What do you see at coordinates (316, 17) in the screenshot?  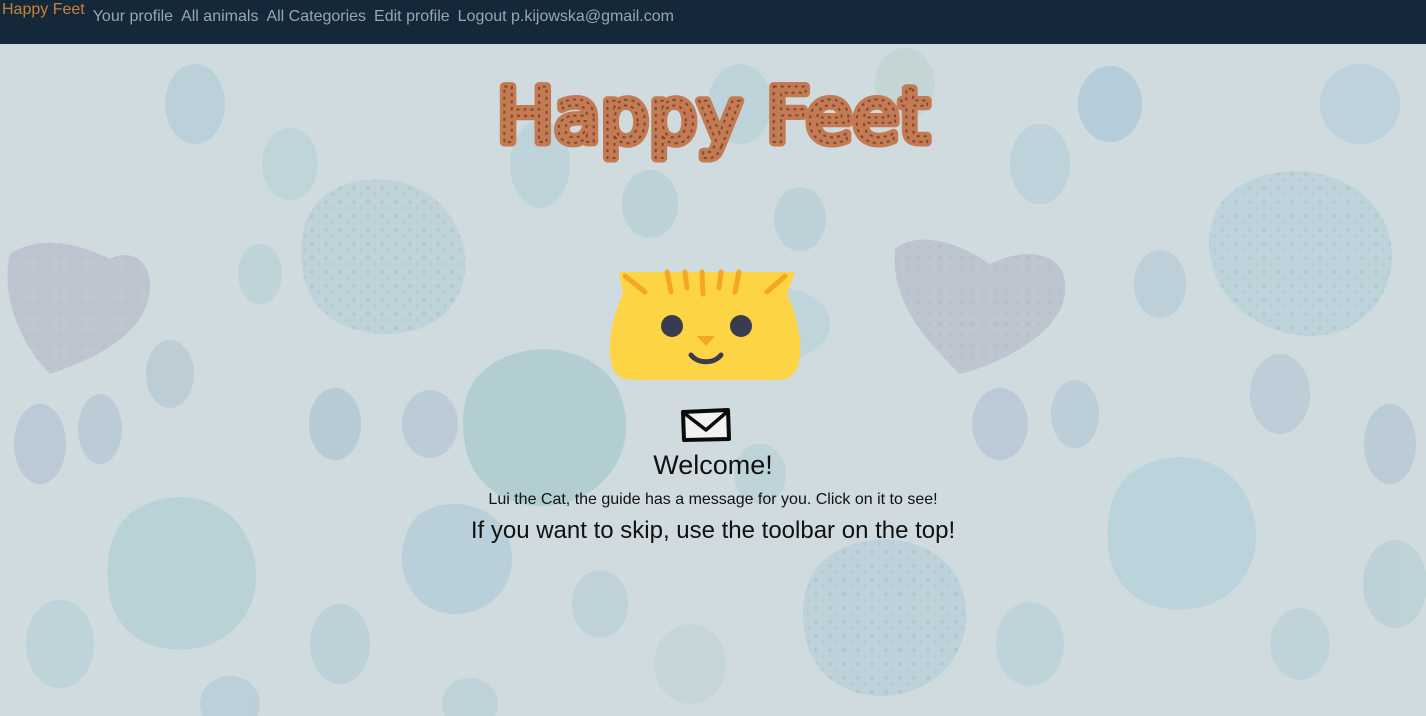 I see `nav-all-categories: All Categories` at bounding box center [316, 17].